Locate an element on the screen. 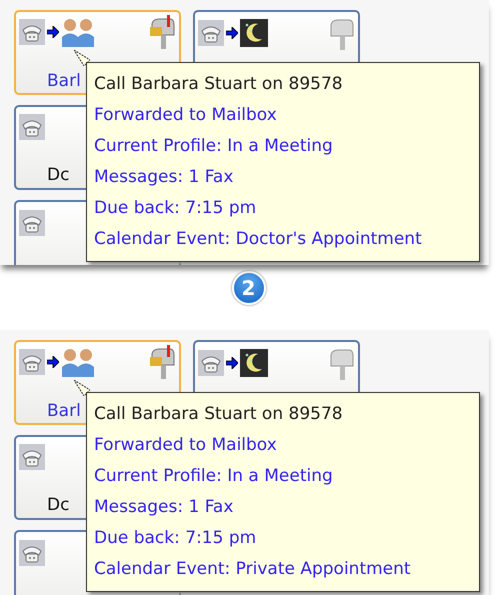  tooltip-line: Calendar Event: Private Appointment is located at coordinates (253, 569).